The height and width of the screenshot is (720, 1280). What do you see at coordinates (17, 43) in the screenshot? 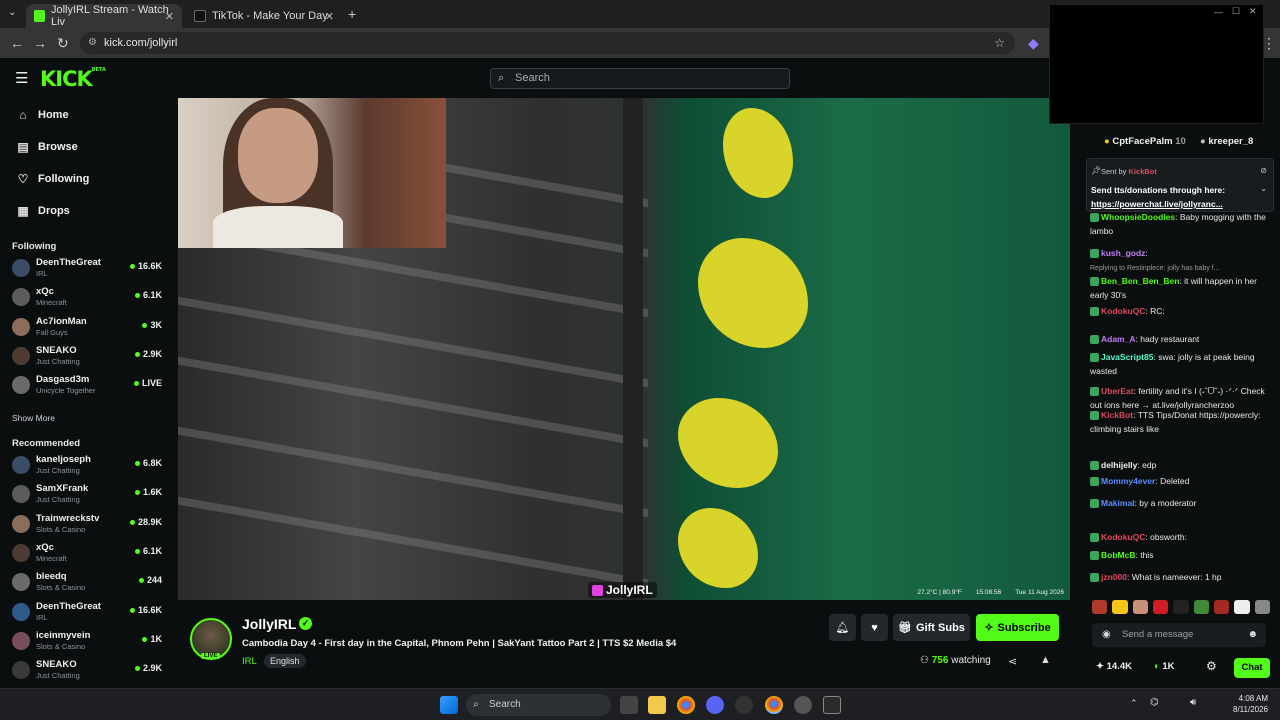
I see `back-icon: ←` at bounding box center [17, 43].